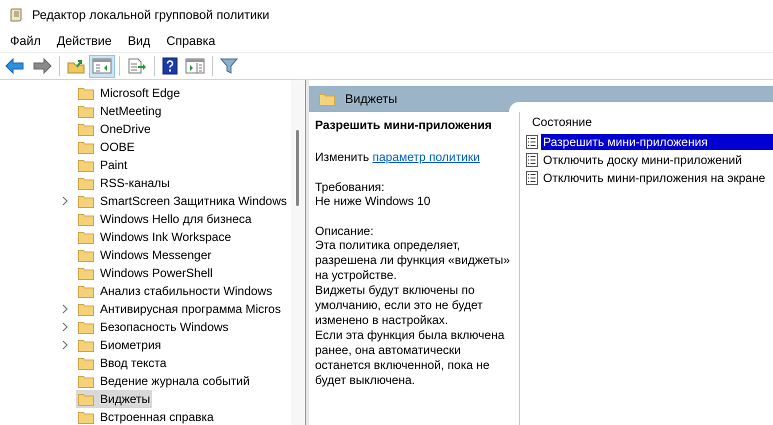  What do you see at coordinates (657, 142) in the screenshot?
I see `policy-list-item: Разрешить мини-приложения` at bounding box center [657, 142].